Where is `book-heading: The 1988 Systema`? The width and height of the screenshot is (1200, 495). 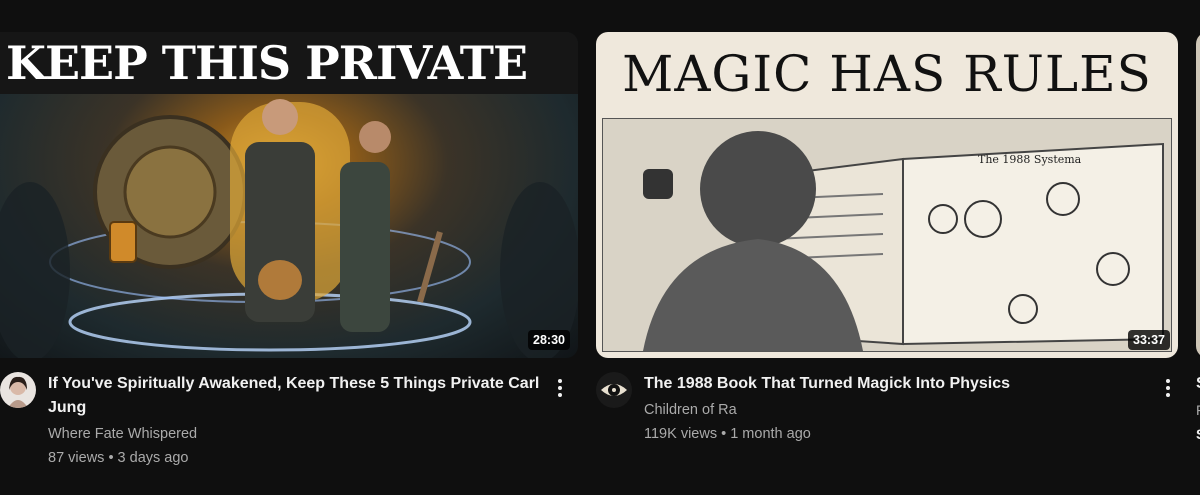
book-heading: The 1988 Systema is located at coordinates (1030, 159).